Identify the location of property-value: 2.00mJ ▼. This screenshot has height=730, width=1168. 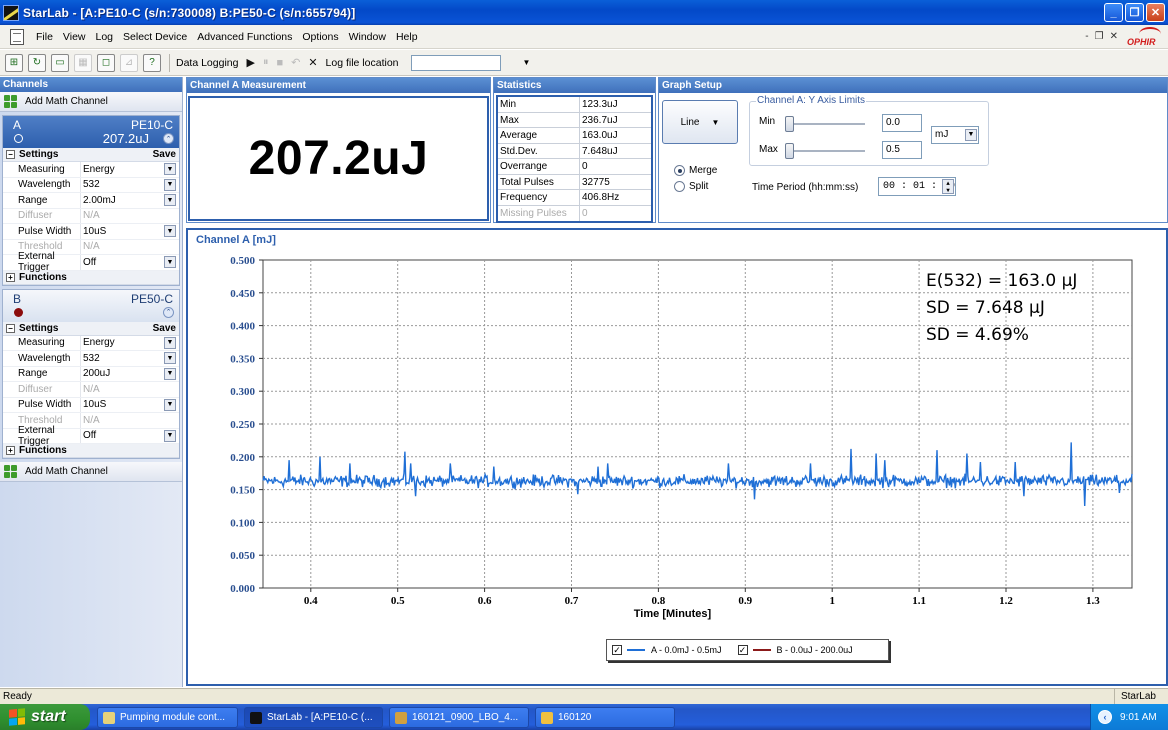
(129, 200).